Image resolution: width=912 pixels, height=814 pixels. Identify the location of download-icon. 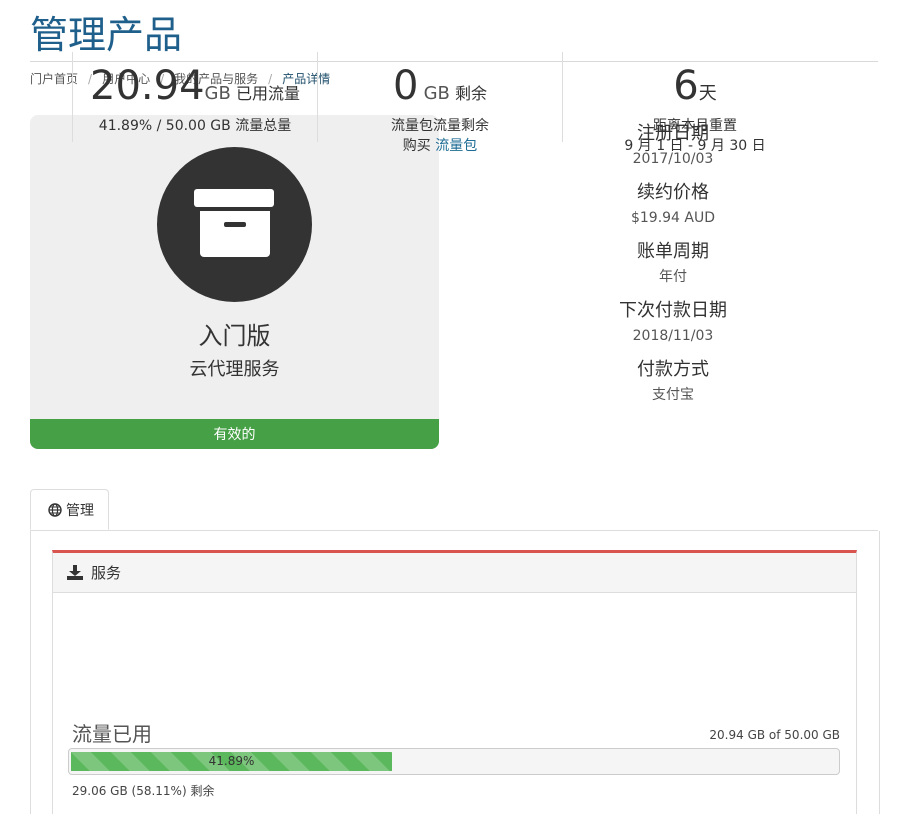
(75, 572).